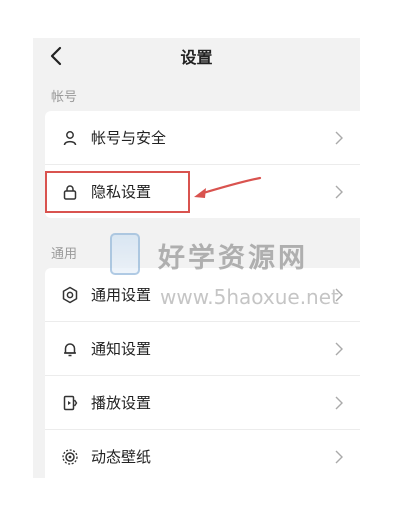  What do you see at coordinates (202, 295) in the screenshot?
I see `row-general-settings: 通用设置` at bounding box center [202, 295].